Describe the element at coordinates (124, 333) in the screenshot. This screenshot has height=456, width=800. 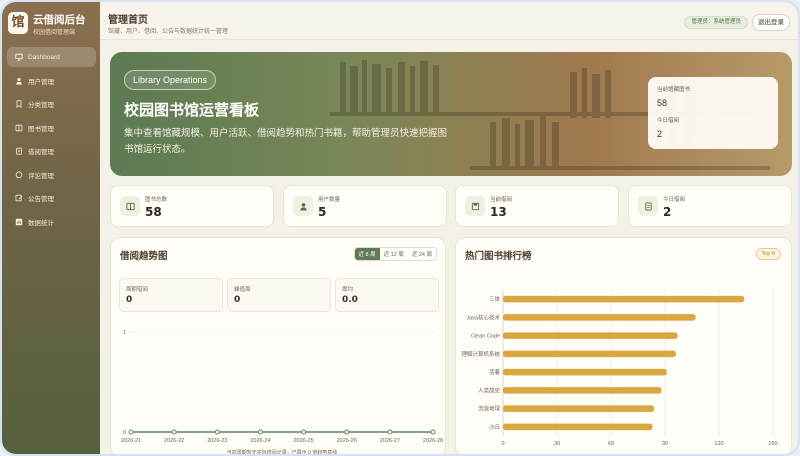
I see `y-tick-label: 1` at that location.